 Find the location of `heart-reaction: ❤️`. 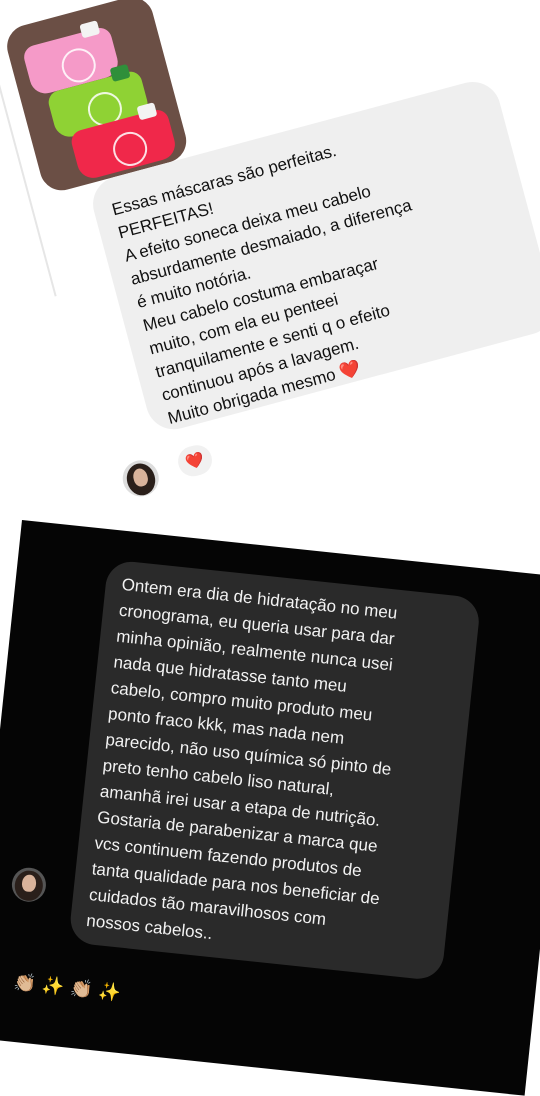

heart-reaction: ❤️ is located at coordinates (195, 460).